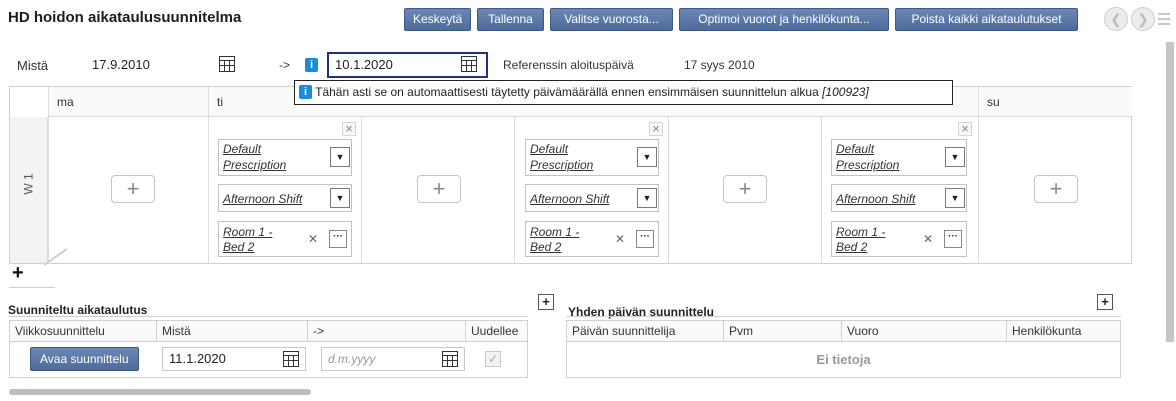 The image size is (1176, 401). Describe the element at coordinates (232, 331) in the screenshot. I see `col-from: Mistä` at that location.